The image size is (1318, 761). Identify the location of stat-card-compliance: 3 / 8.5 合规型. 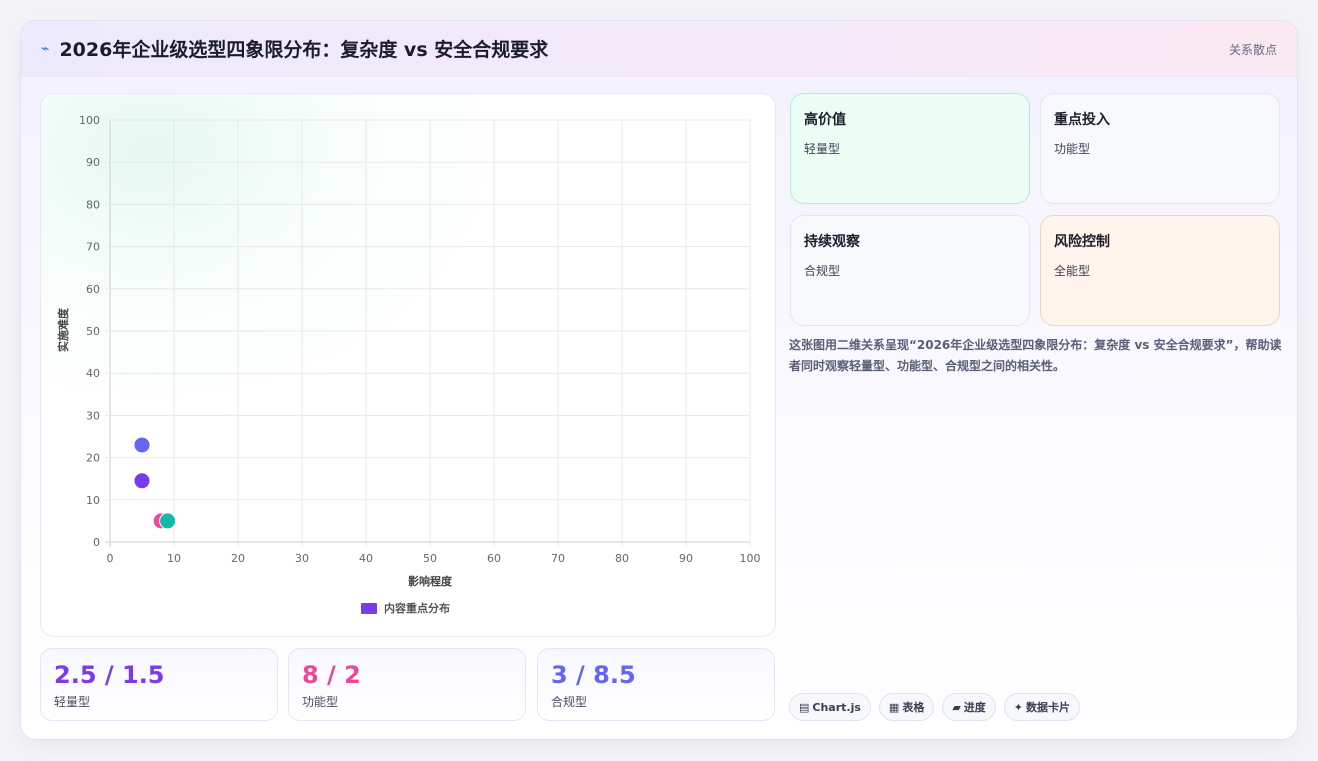
(656, 684).